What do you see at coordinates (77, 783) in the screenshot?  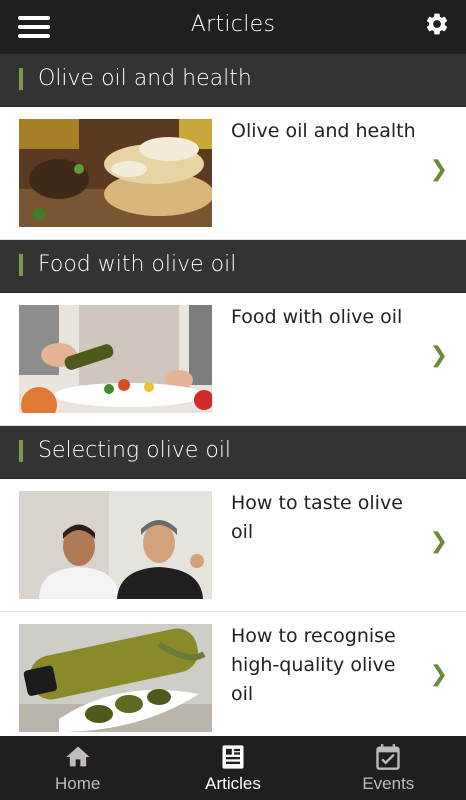 I see `nav-label: Home` at bounding box center [77, 783].